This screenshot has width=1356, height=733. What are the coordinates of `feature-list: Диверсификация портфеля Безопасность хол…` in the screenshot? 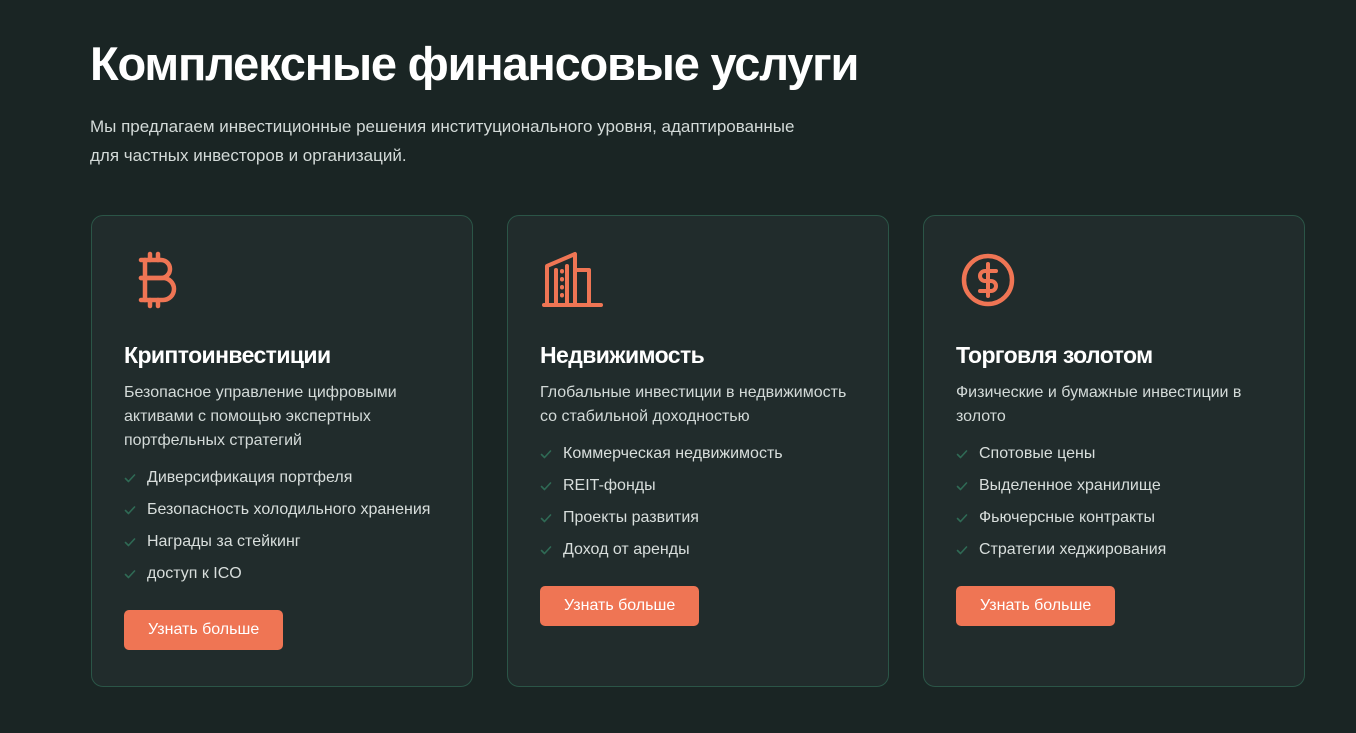 It's located at (286, 526).